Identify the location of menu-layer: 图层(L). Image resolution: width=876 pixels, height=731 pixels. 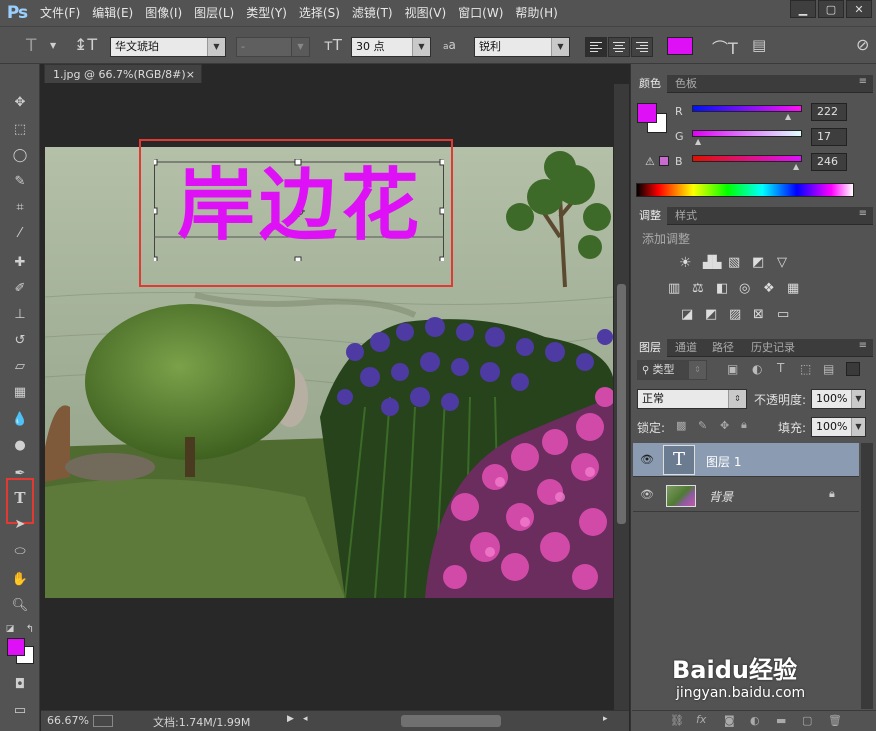
(214, 13).